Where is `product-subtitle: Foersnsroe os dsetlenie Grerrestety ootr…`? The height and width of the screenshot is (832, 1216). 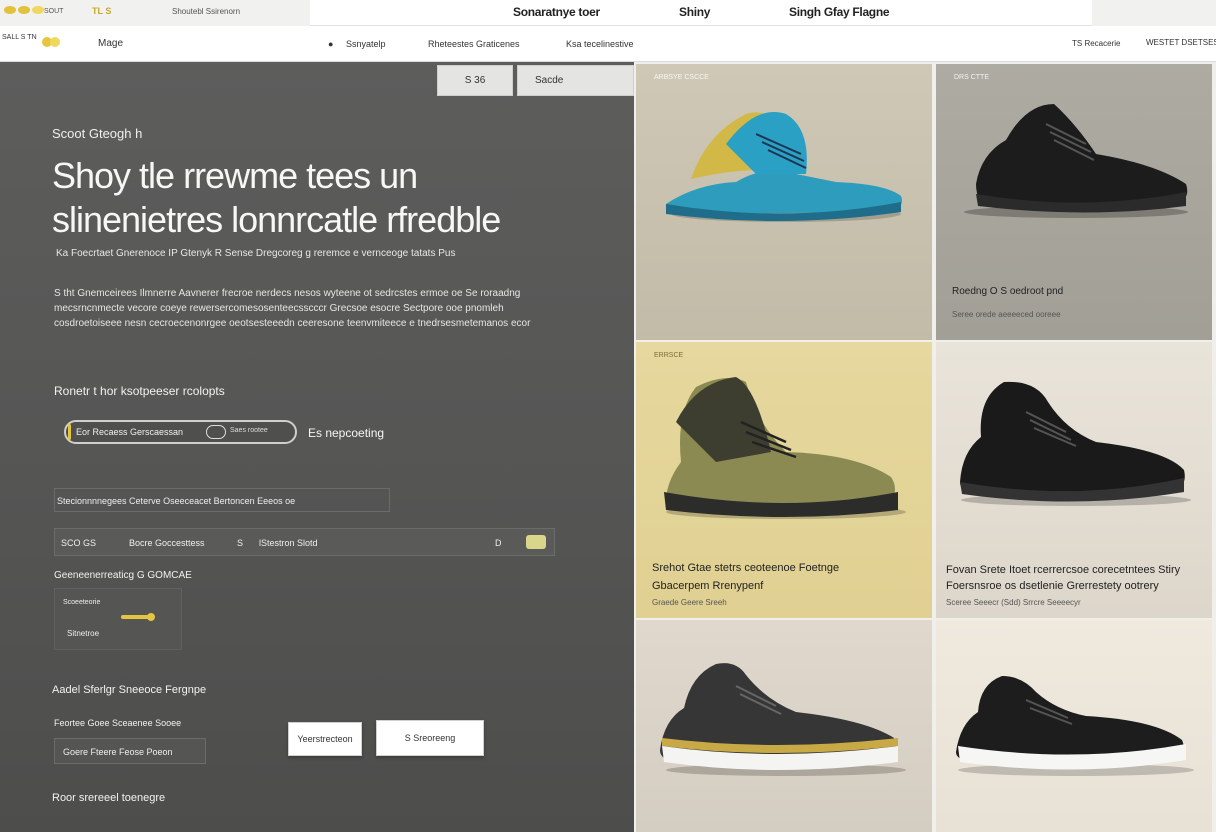
product-subtitle: Foersnsroe os dsetlenie Grerrestety ootr… is located at coordinates (1052, 586).